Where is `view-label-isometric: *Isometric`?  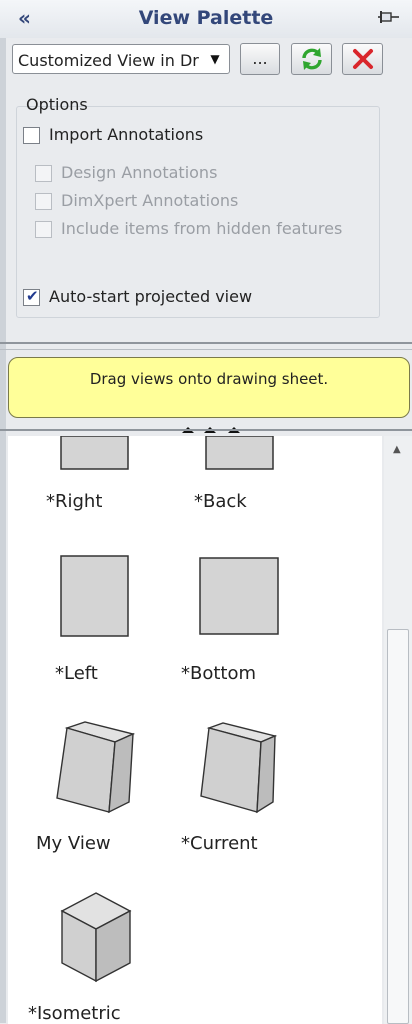
view-label-isometric: *Isometric is located at coordinates (74, 1013).